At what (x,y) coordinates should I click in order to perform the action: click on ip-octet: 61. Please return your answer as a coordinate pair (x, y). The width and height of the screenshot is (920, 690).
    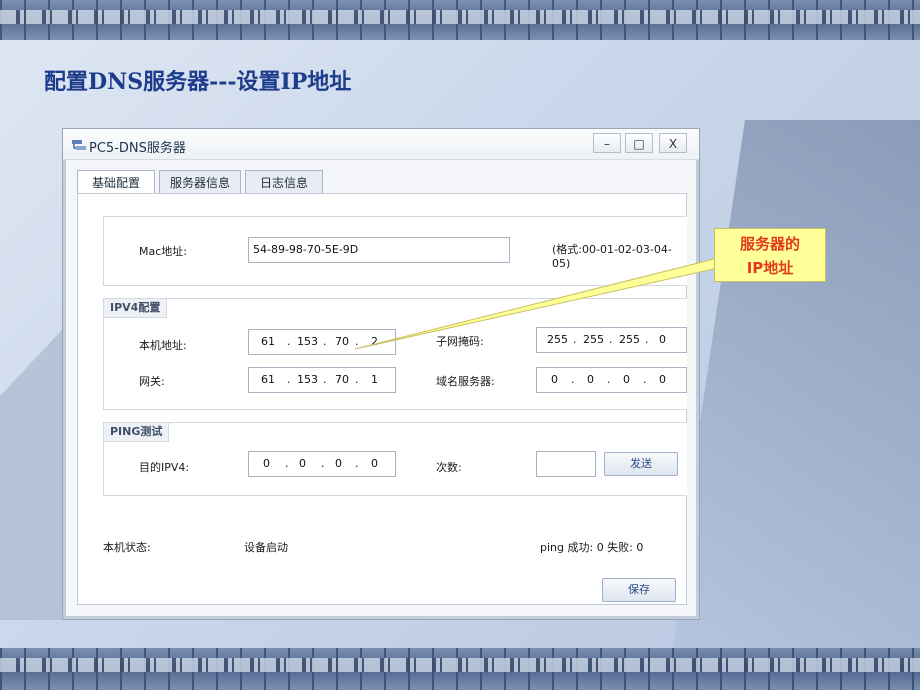
    Looking at the image, I should click on (268, 341).